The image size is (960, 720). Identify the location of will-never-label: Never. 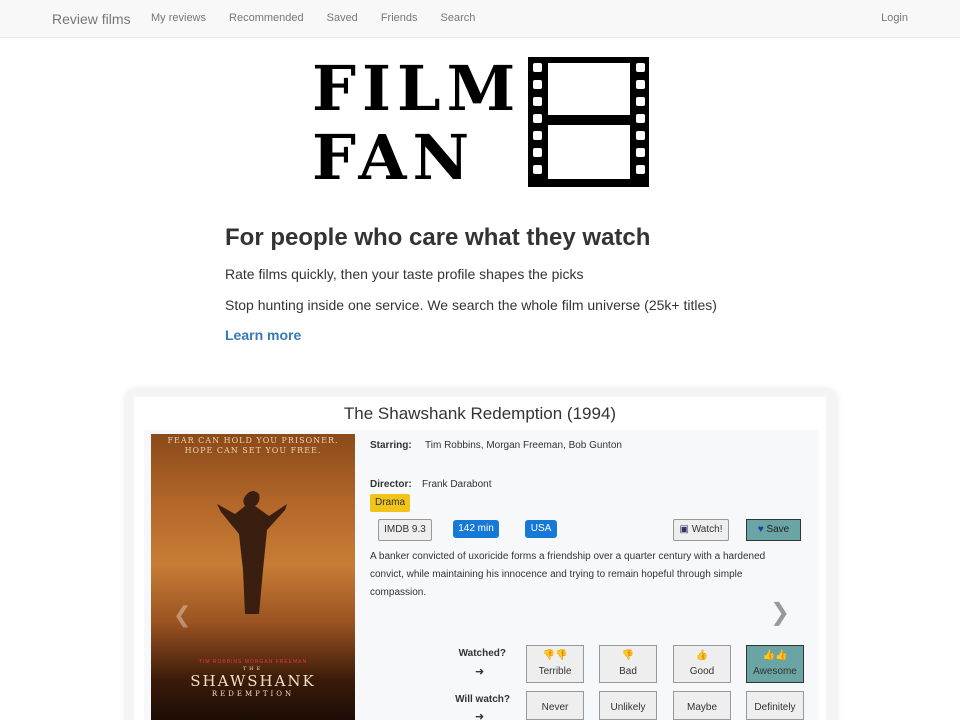
(555, 707).